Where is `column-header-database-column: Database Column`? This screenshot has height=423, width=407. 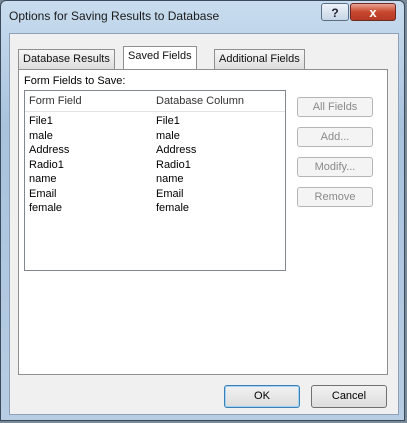 column-header-database-column: Database Column is located at coordinates (200, 101).